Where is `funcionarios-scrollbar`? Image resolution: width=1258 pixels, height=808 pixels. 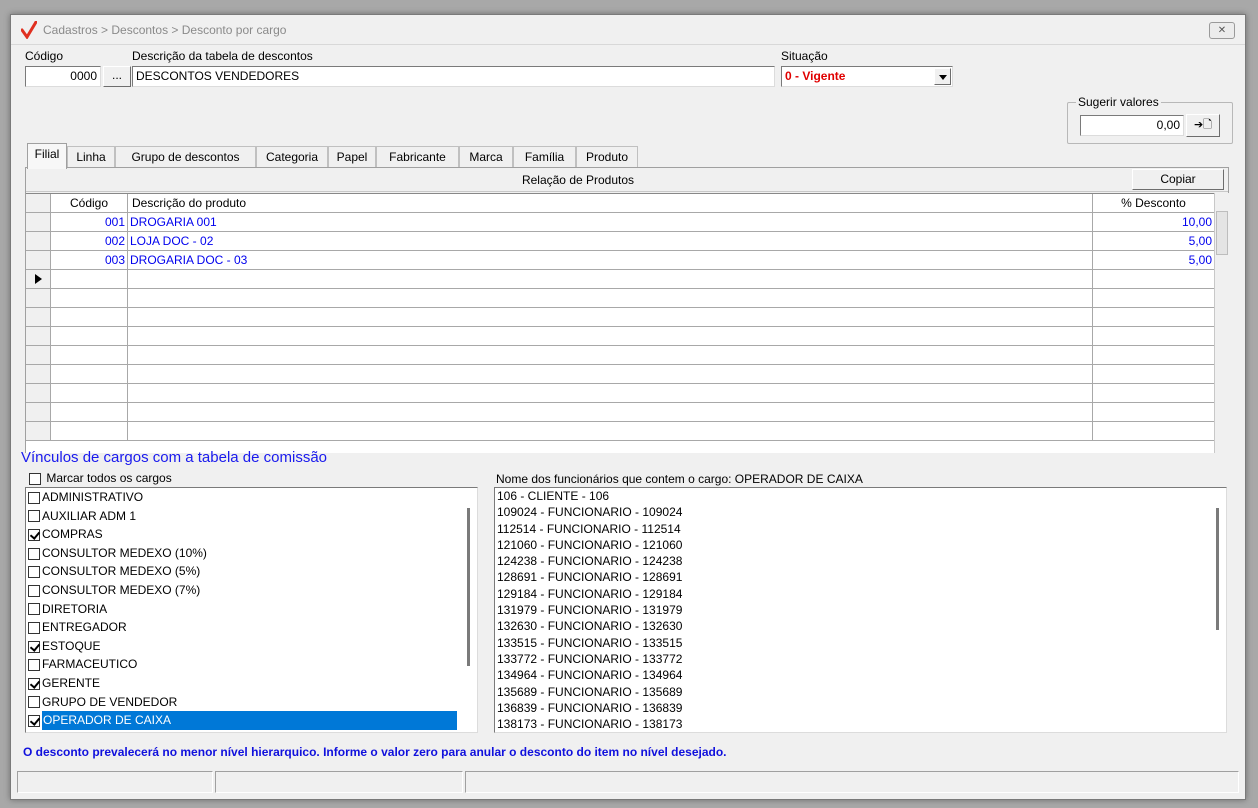 funcionarios-scrollbar is located at coordinates (1217, 610).